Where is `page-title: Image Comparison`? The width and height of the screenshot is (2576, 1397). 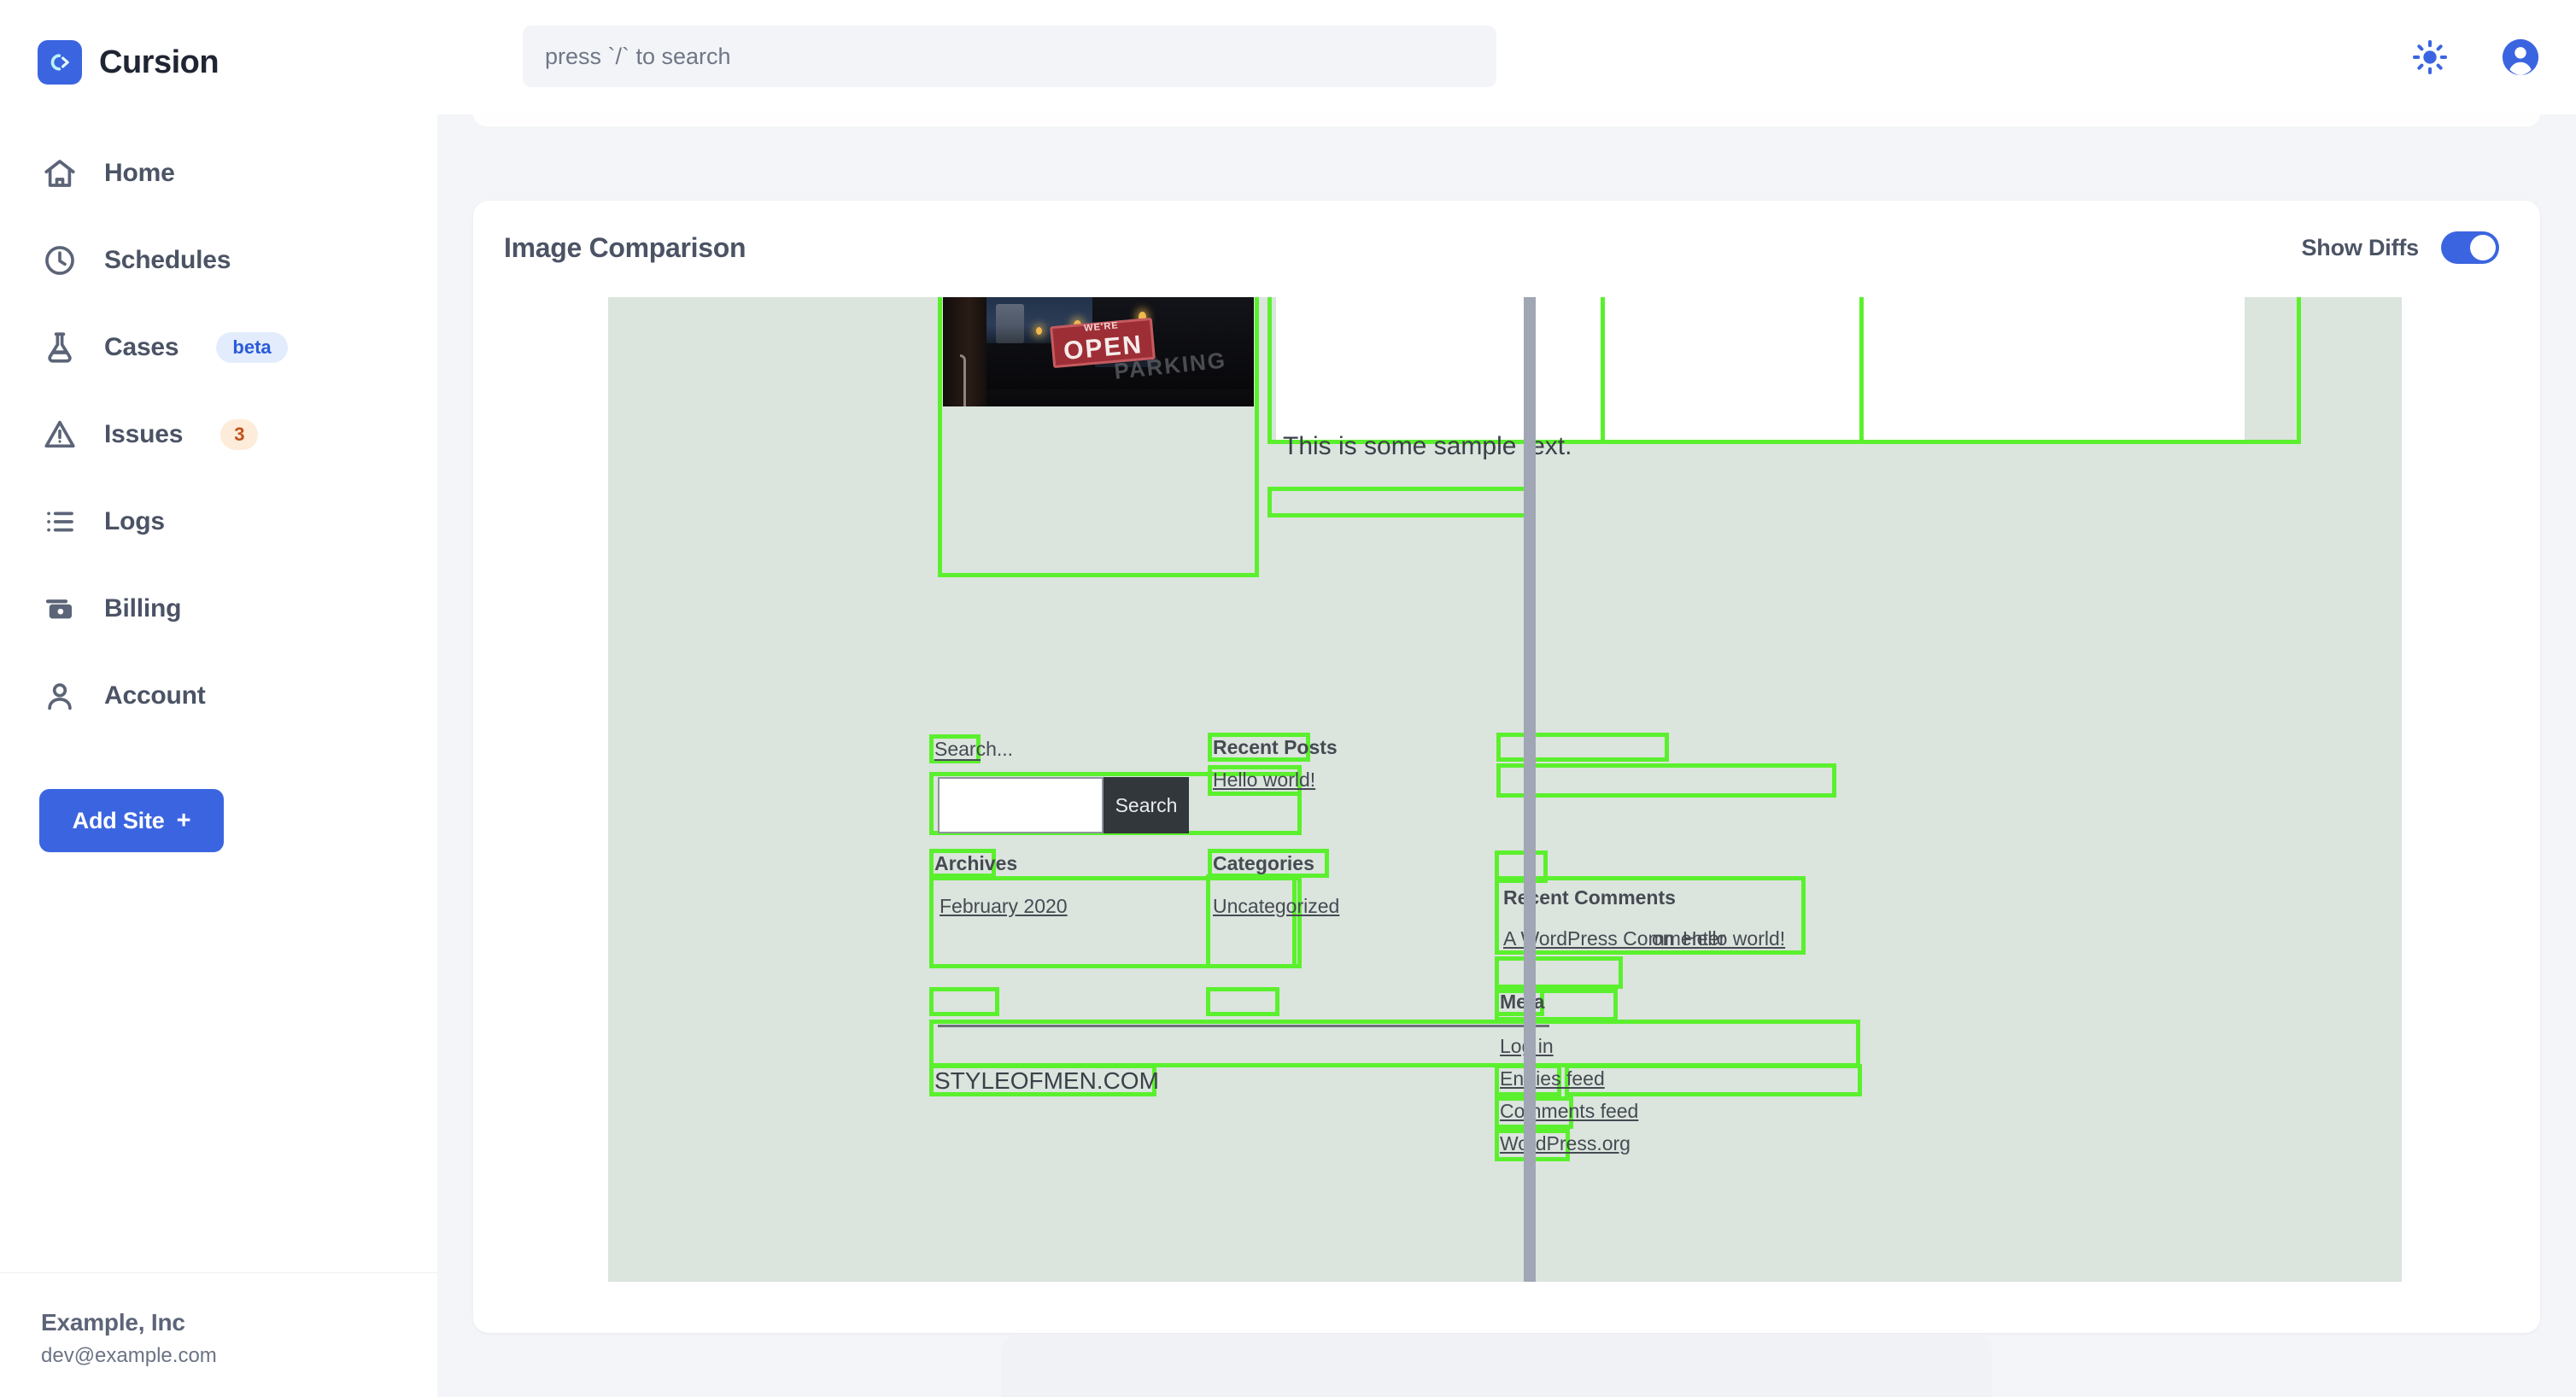
page-title: Image Comparison is located at coordinates (625, 247).